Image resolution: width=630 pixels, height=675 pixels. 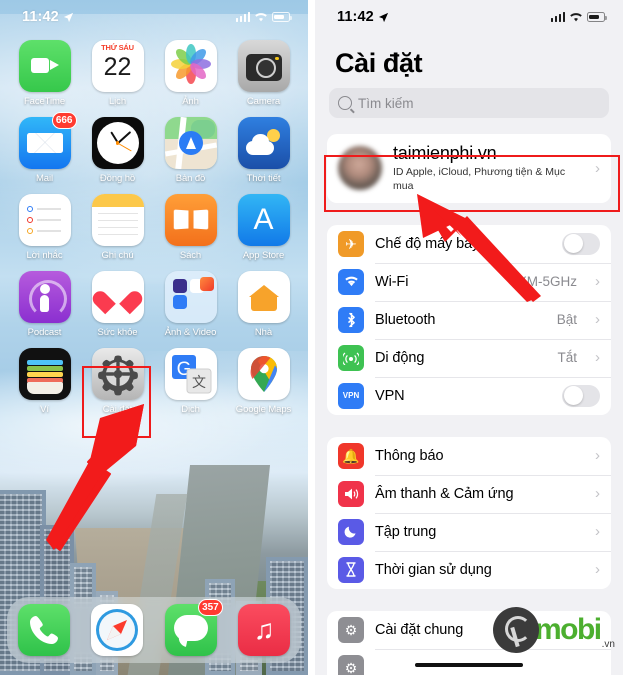 I want to click on camera-icon, so click(x=263, y=66).